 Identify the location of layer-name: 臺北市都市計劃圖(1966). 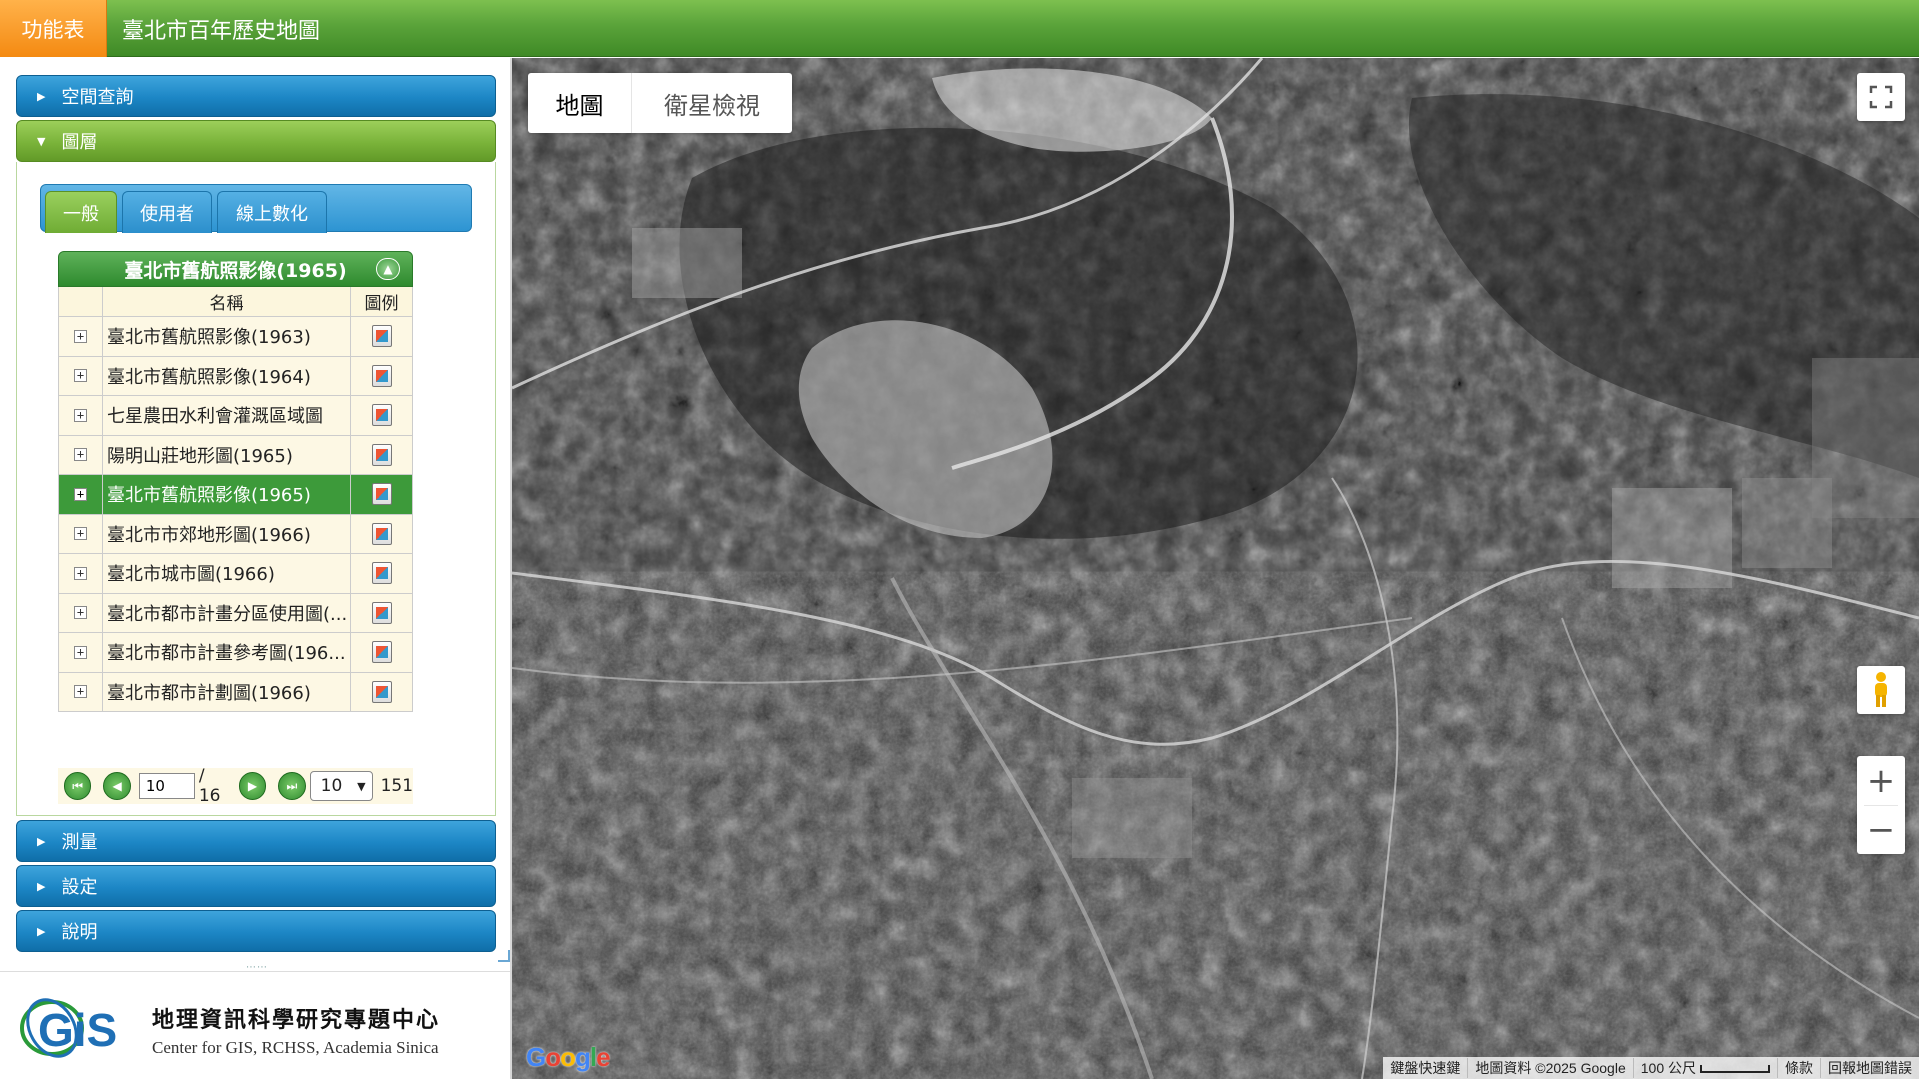
(227, 691).